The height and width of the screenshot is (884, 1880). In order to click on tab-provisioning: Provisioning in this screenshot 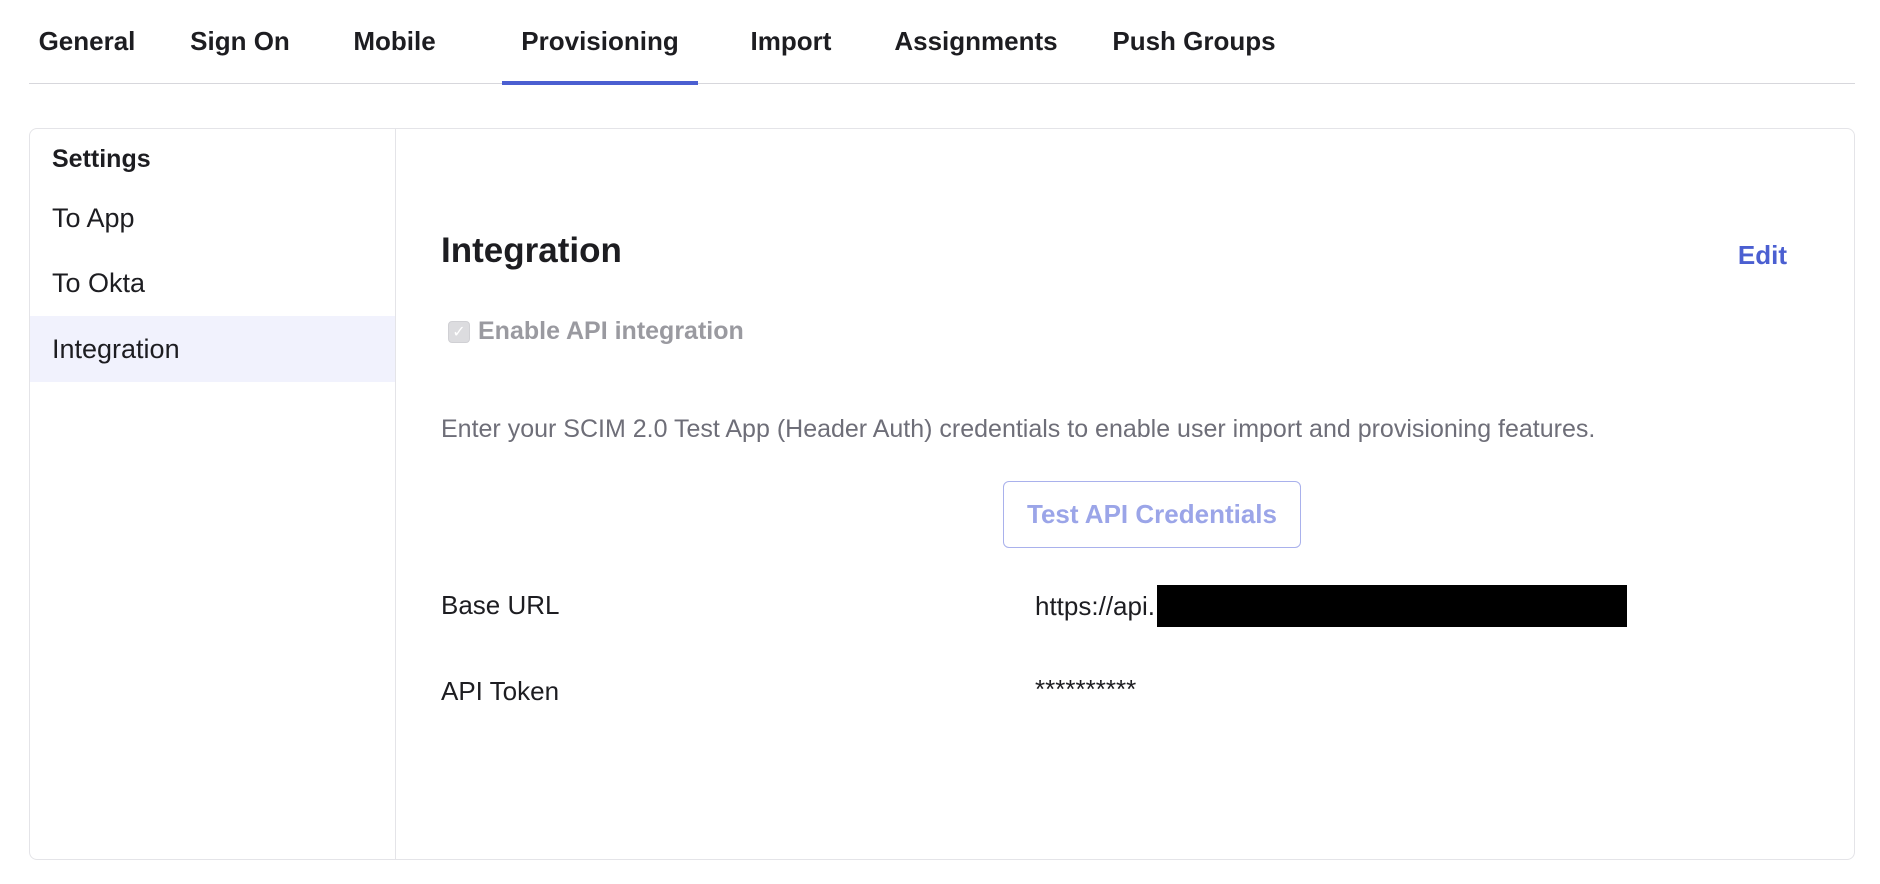, I will do `click(600, 42)`.